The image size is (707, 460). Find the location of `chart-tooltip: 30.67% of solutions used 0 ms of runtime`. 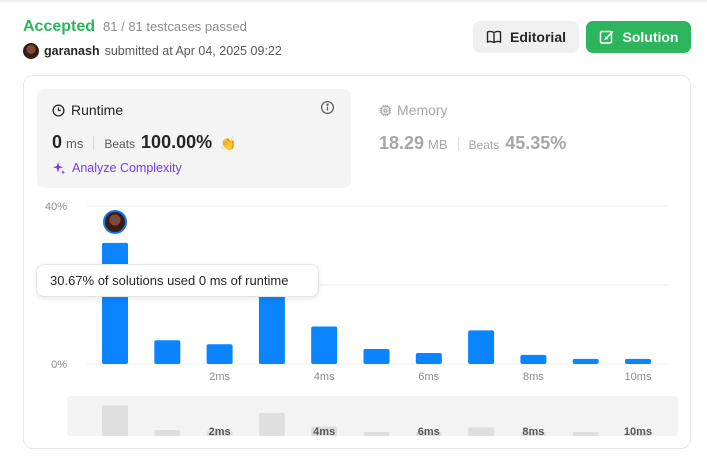

chart-tooltip: 30.67% of solutions used 0 ms of runtime is located at coordinates (177, 280).